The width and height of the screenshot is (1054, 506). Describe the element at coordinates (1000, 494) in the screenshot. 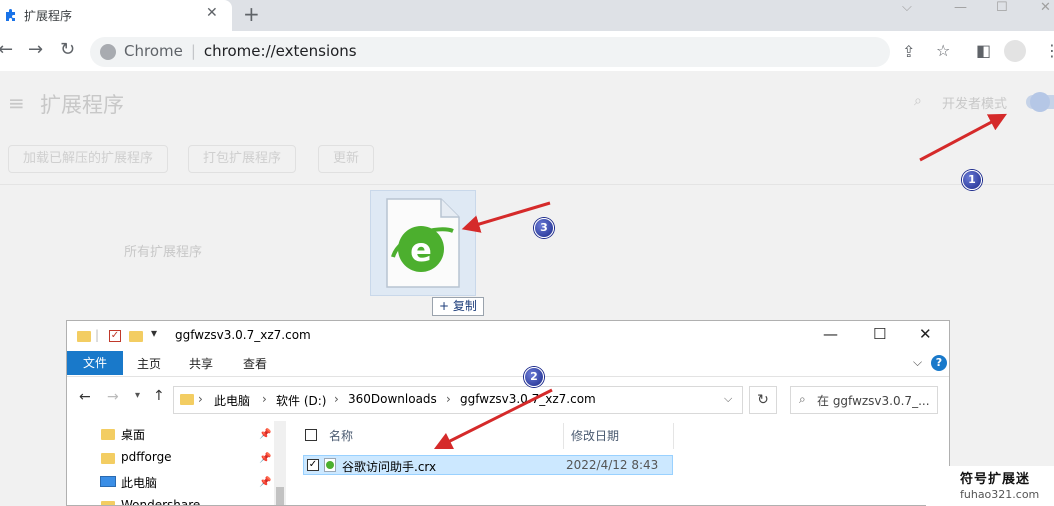

I see `watermark-line2: fuhao321.com` at that location.